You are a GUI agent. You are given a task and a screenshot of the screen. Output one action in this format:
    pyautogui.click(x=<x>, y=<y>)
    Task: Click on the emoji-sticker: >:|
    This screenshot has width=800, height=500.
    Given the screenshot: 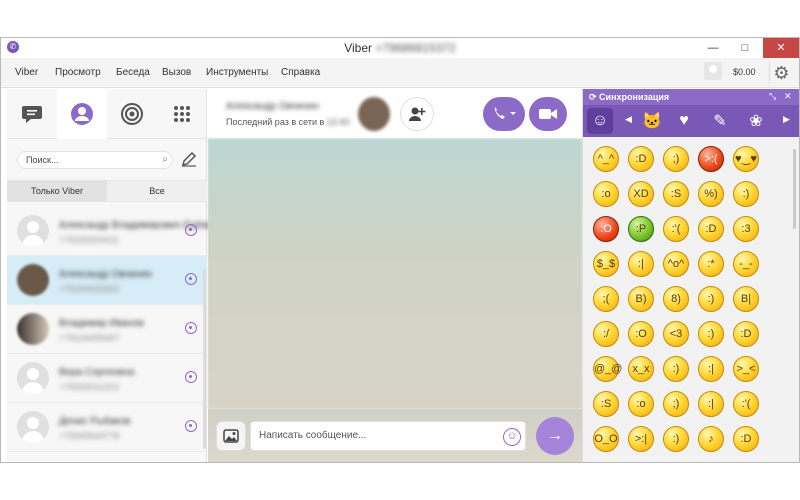 What is the action you would take?
    pyautogui.click(x=641, y=439)
    